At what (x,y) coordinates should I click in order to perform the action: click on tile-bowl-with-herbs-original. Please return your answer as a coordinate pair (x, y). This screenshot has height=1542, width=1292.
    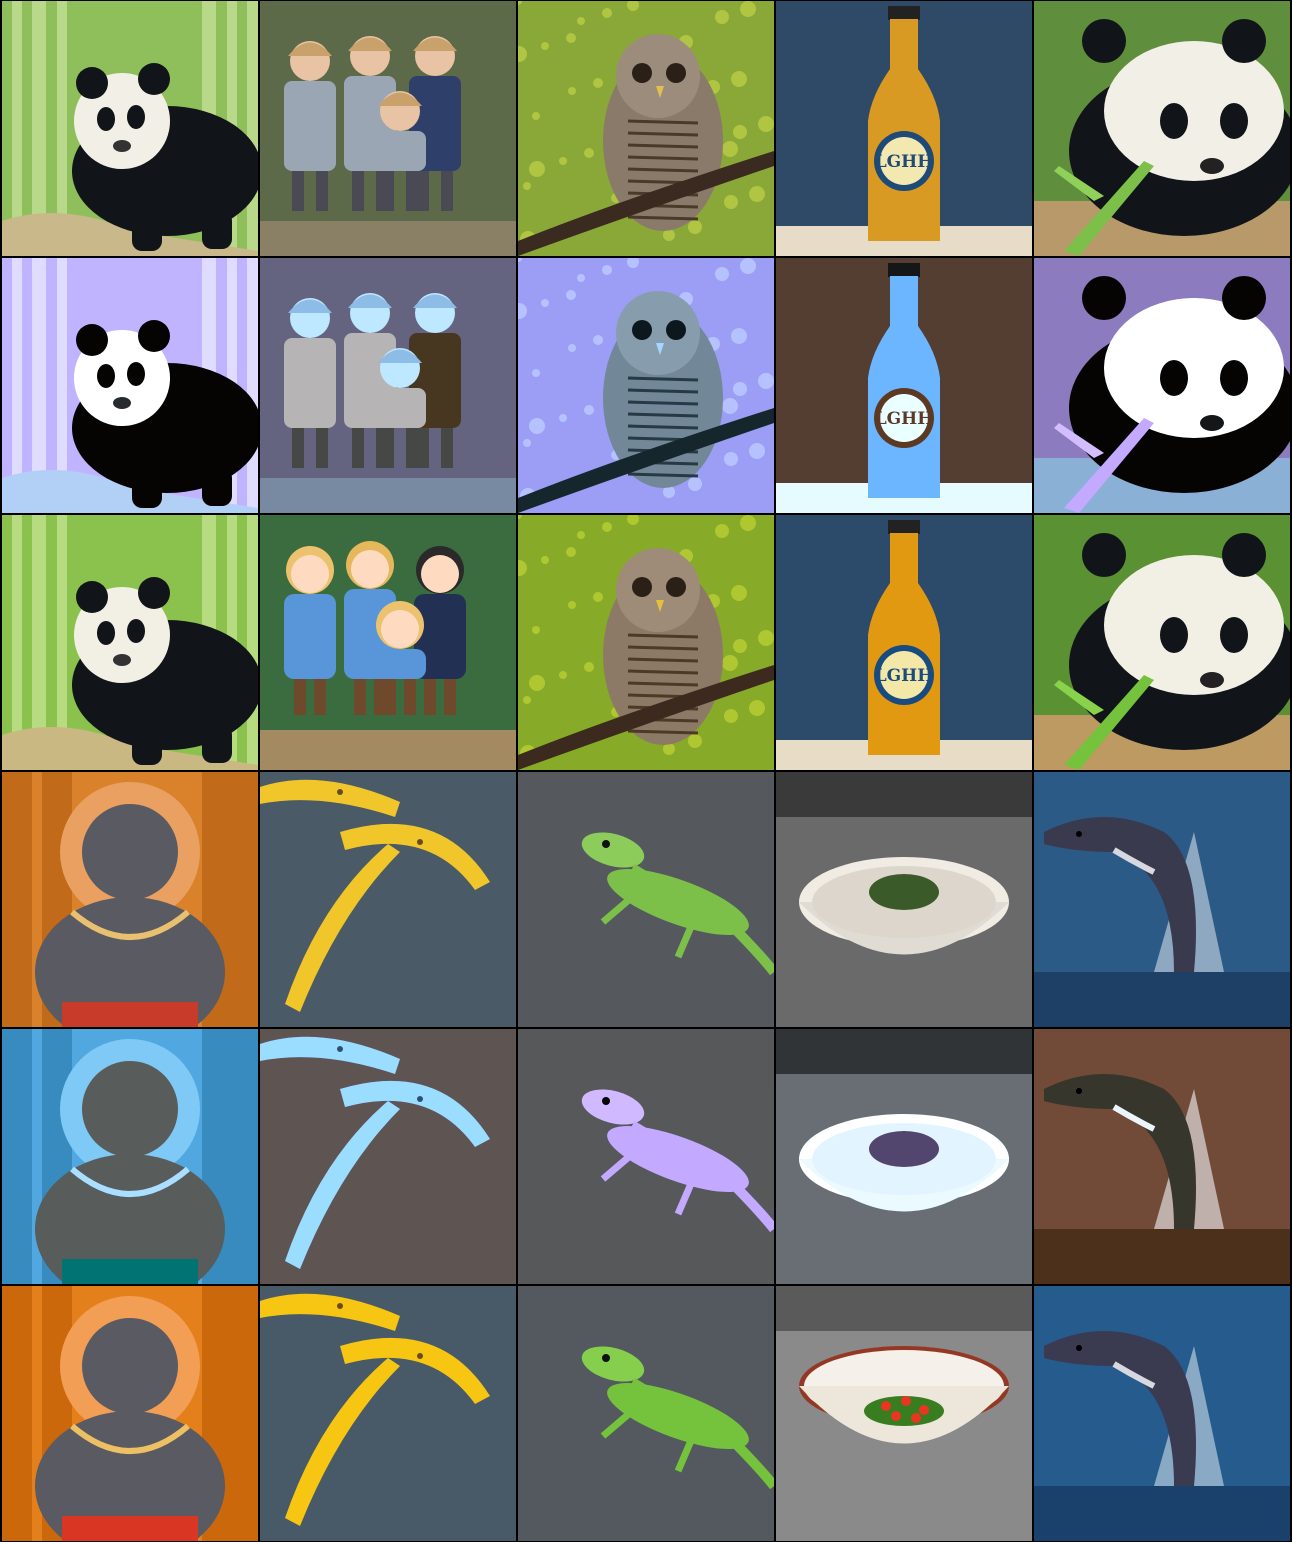
    Looking at the image, I should click on (904, 899).